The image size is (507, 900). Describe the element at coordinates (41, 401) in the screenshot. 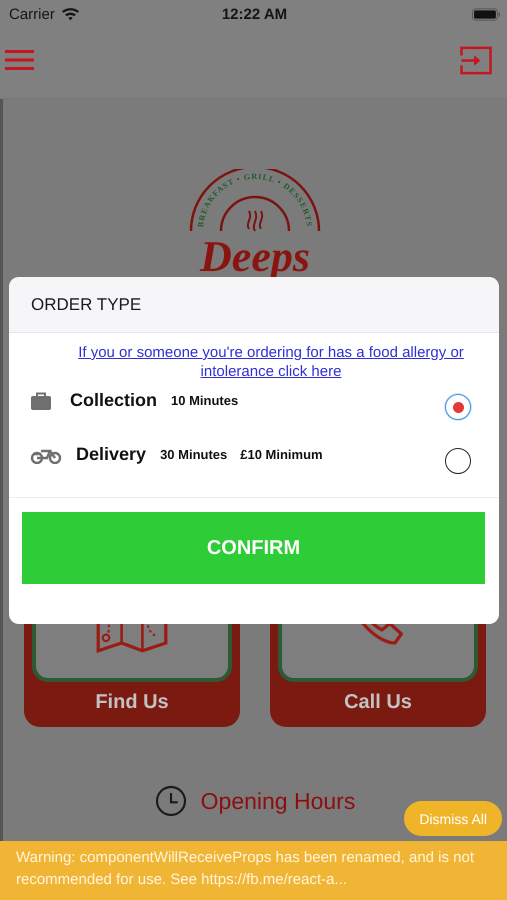

I see `briefcase-icon` at that location.